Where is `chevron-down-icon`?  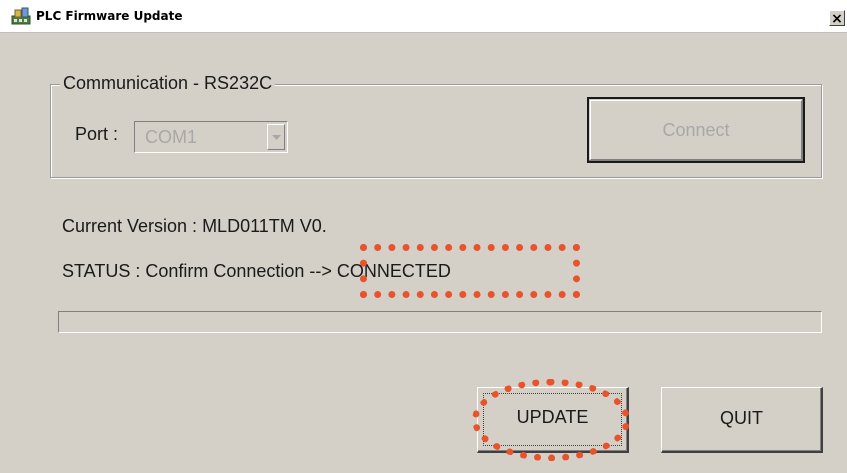 chevron-down-icon is located at coordinates (276, 137).